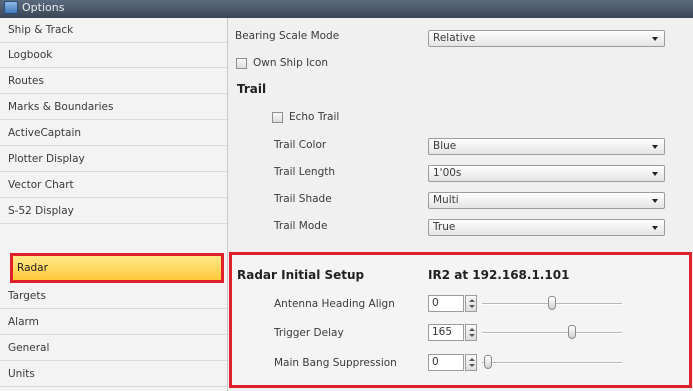 Image resolution: width=693 pixels, height=391 pixels. I want to click on trail-length-row: Trail Length, so click(304, 172).